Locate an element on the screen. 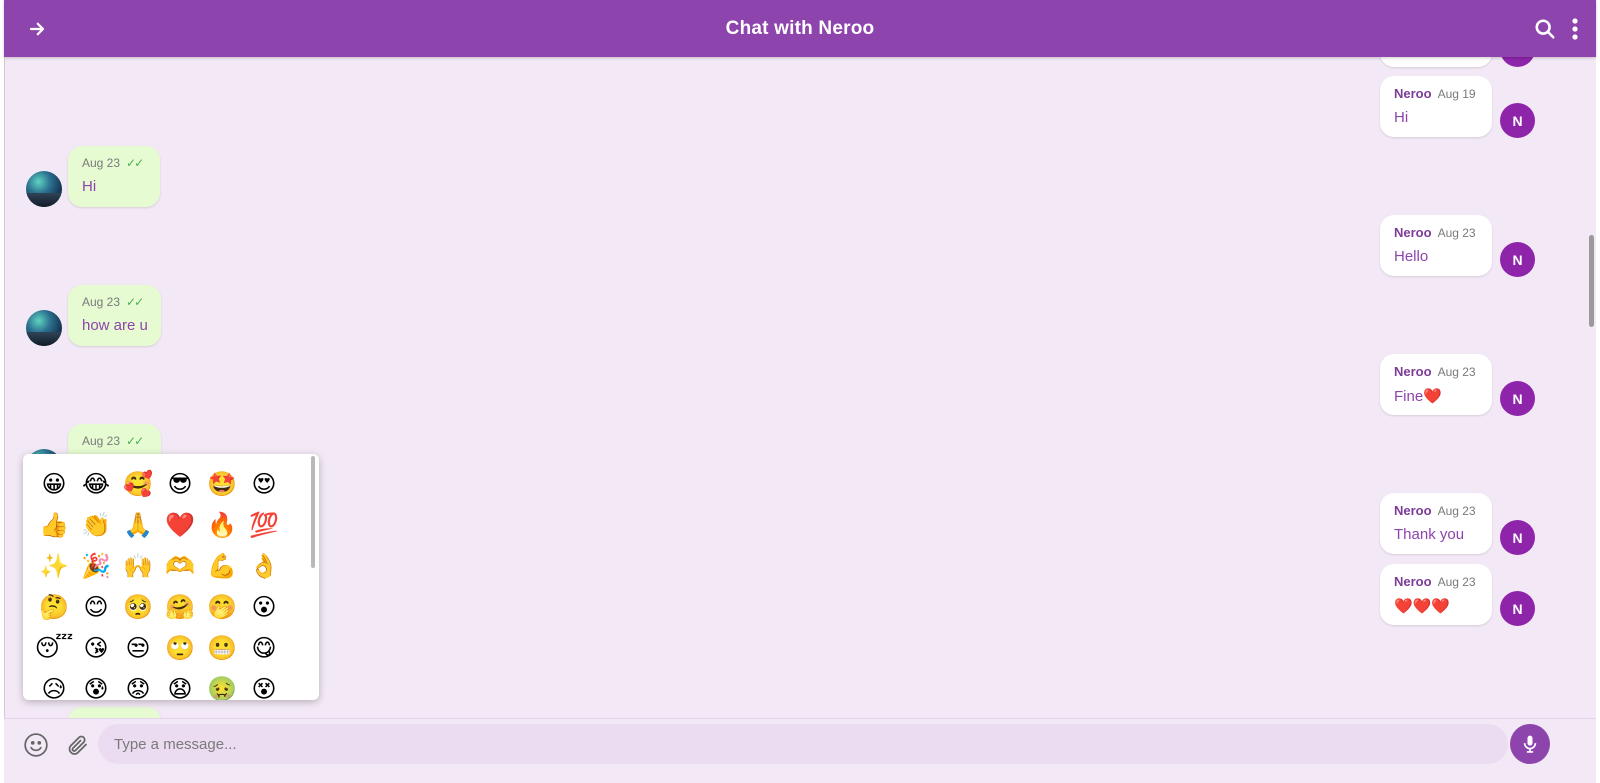  emoji-option: ✨ is located at coordinates (54, 566).